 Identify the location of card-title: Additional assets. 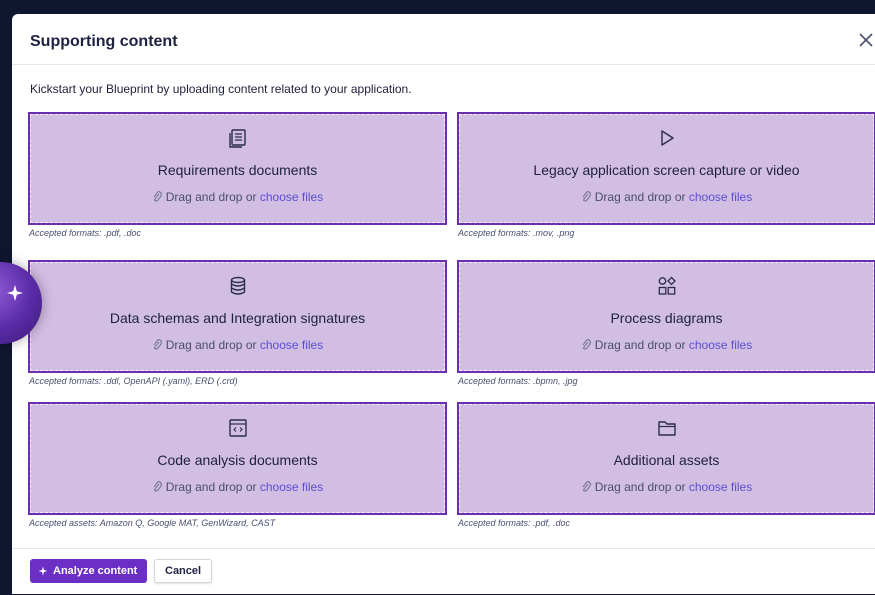
(666, 460).